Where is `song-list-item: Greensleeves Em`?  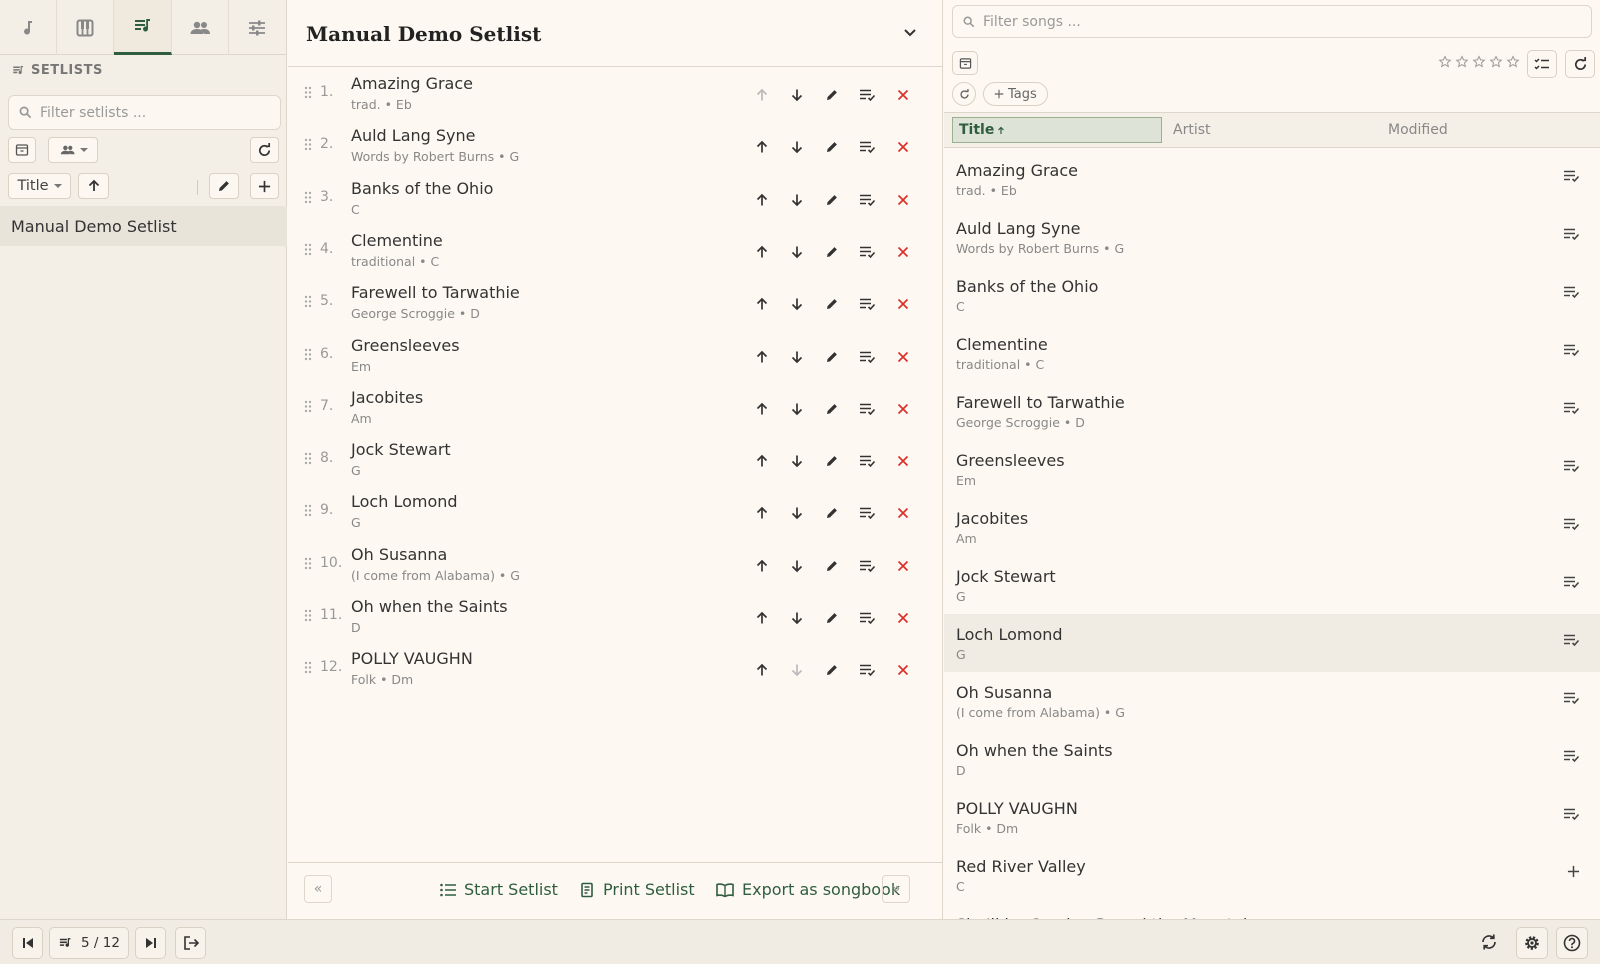 song-list-item: Greensleeves Em is located at coordinates (1272, 469).